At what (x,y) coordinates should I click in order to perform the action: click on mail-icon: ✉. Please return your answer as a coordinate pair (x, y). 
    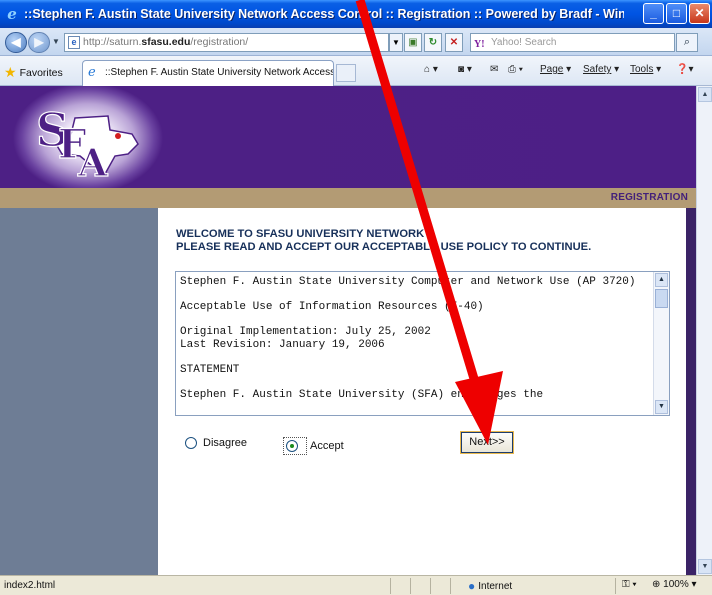
    Looking at the image, I should click on (494, 69).